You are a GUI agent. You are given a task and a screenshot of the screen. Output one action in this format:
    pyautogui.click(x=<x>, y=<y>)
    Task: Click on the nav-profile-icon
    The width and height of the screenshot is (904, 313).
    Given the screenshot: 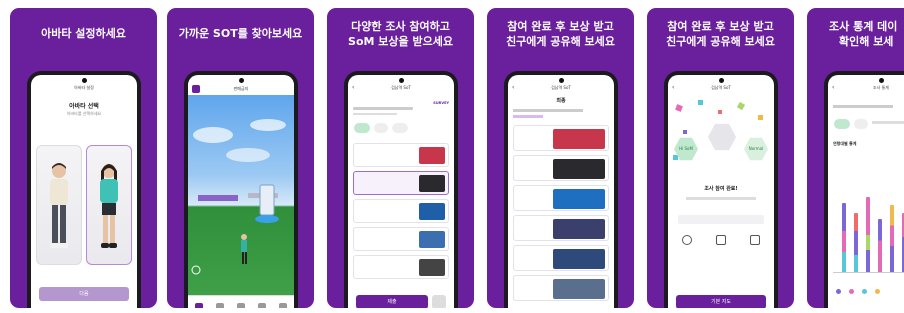 What is the action you would take?
    pyautogui.click(x=283, y=305)
    